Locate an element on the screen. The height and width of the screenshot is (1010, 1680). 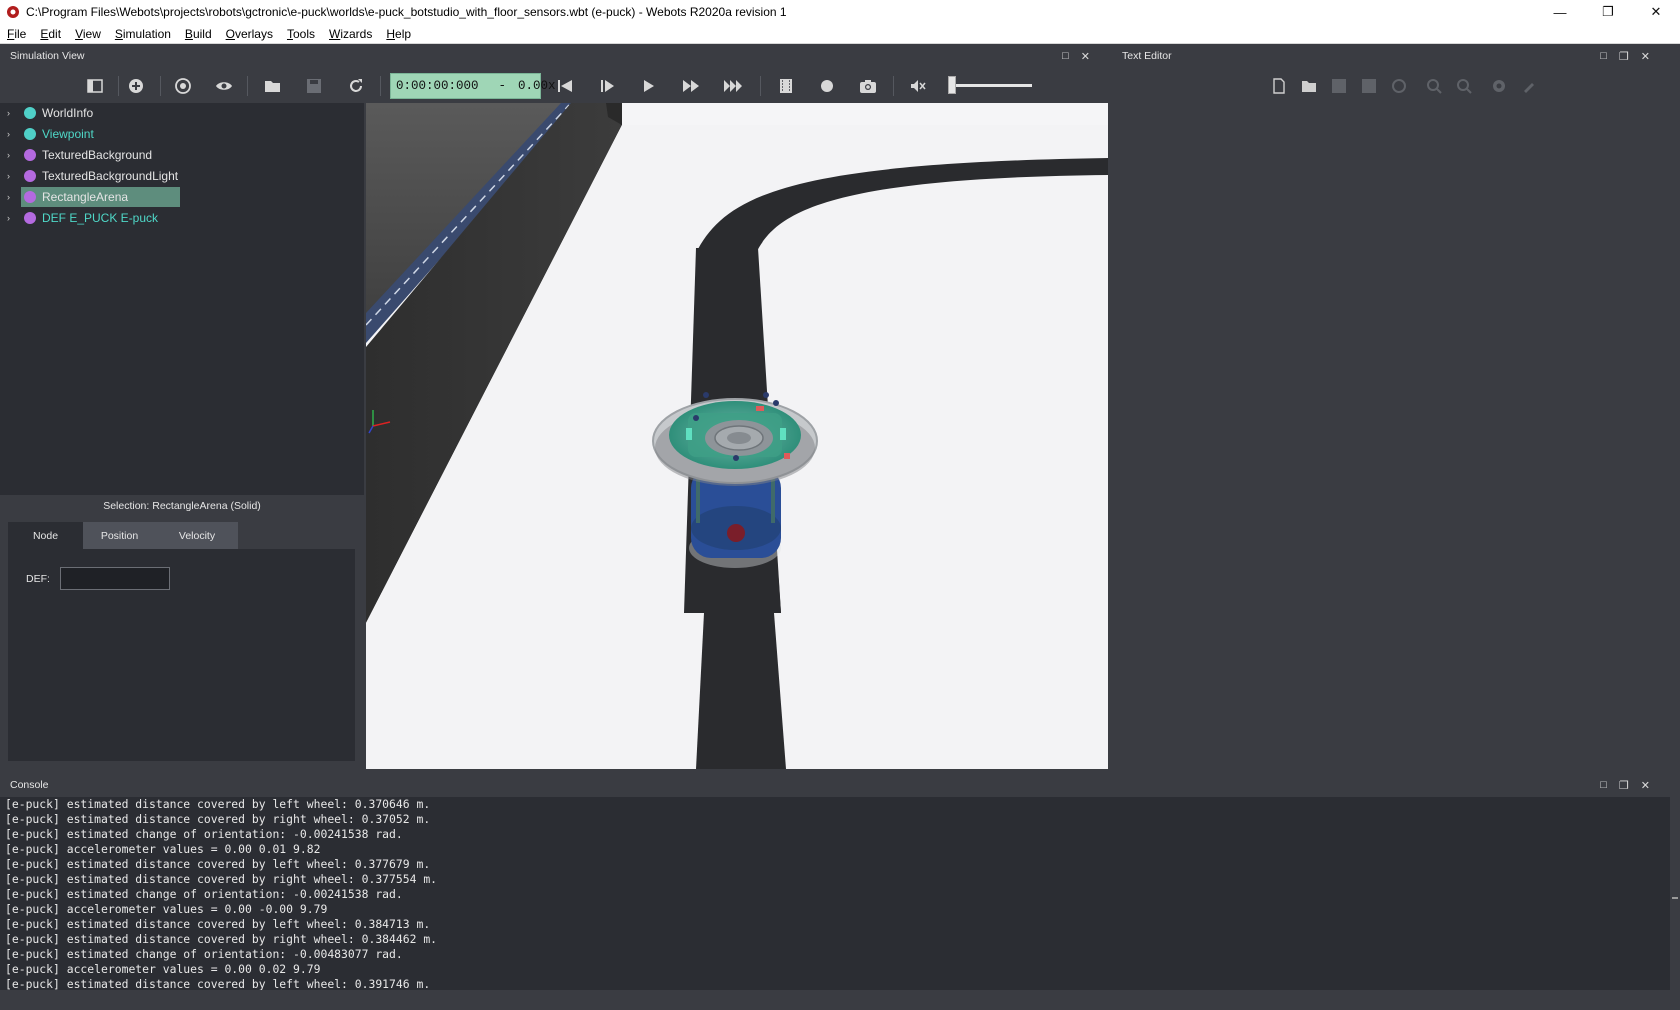
screenshot-button is located at coordinates (868, 86).